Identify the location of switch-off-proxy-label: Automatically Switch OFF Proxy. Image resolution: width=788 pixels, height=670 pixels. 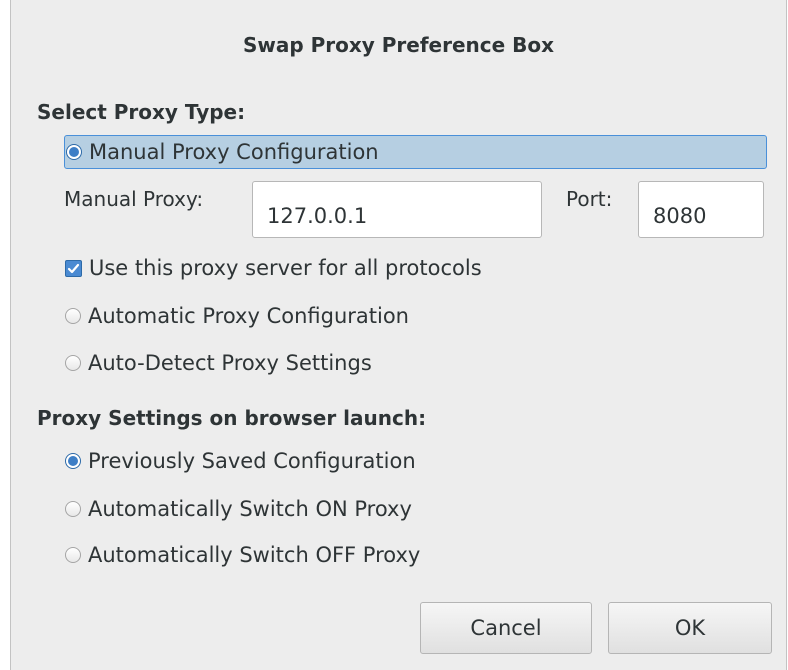
(254, 555).